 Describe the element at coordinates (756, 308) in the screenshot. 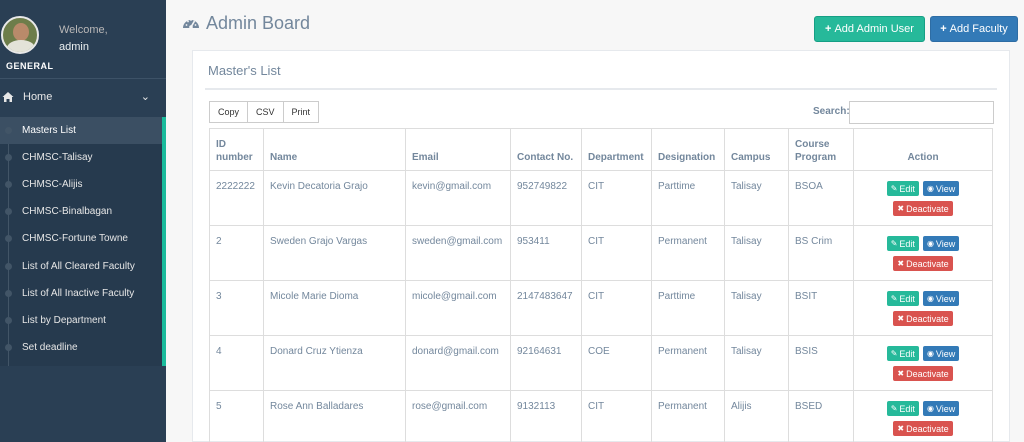

I see `cell-campus: Talisay` at that location.